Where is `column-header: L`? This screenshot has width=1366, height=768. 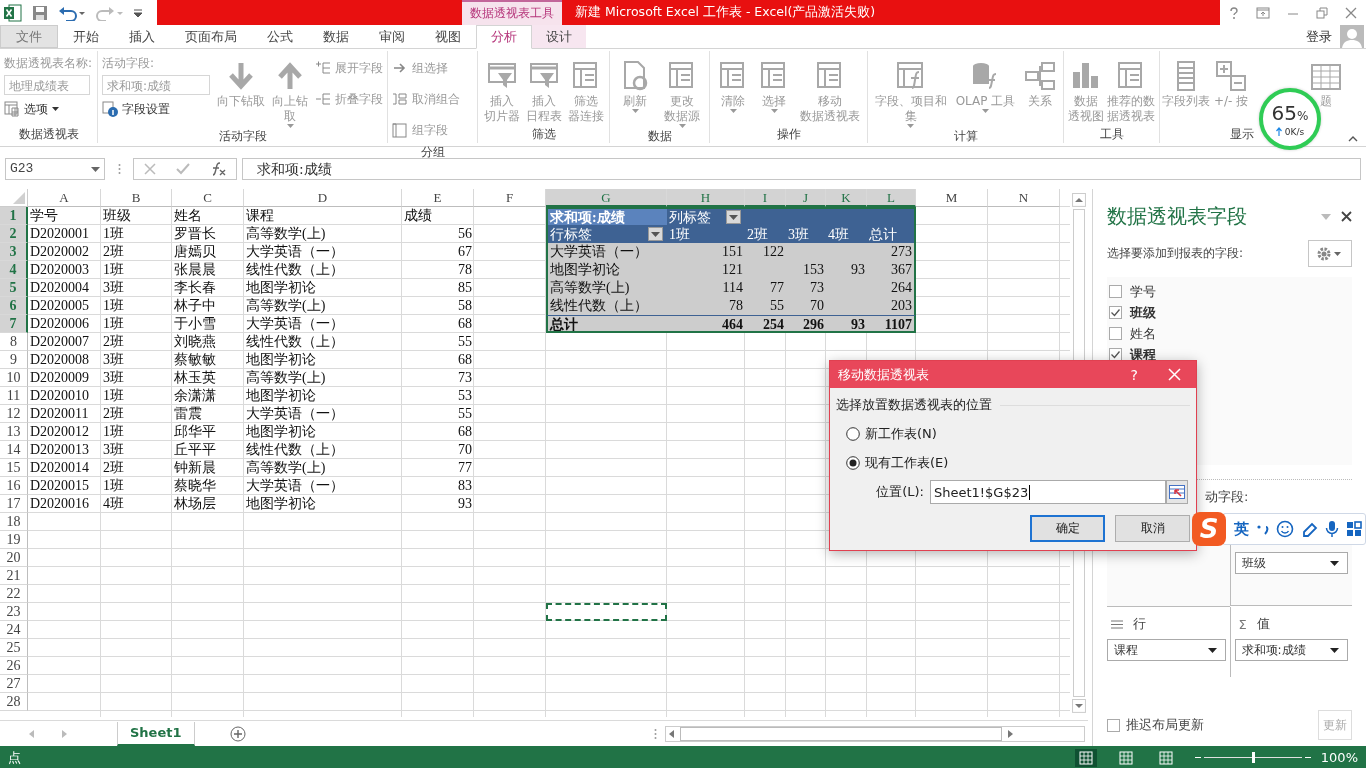 column-header: L is located at coordinates (891, 198).